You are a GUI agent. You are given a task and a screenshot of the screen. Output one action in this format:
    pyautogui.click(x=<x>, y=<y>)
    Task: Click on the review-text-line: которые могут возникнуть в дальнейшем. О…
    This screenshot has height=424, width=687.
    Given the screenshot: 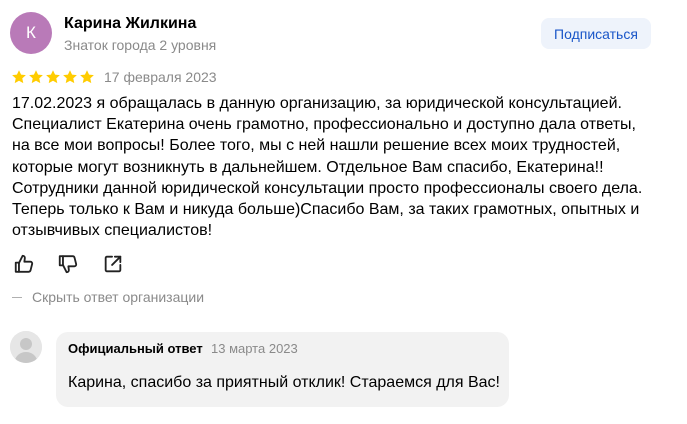 What is the action you would take?
    pyautogui.click(x=308, y=167)
    